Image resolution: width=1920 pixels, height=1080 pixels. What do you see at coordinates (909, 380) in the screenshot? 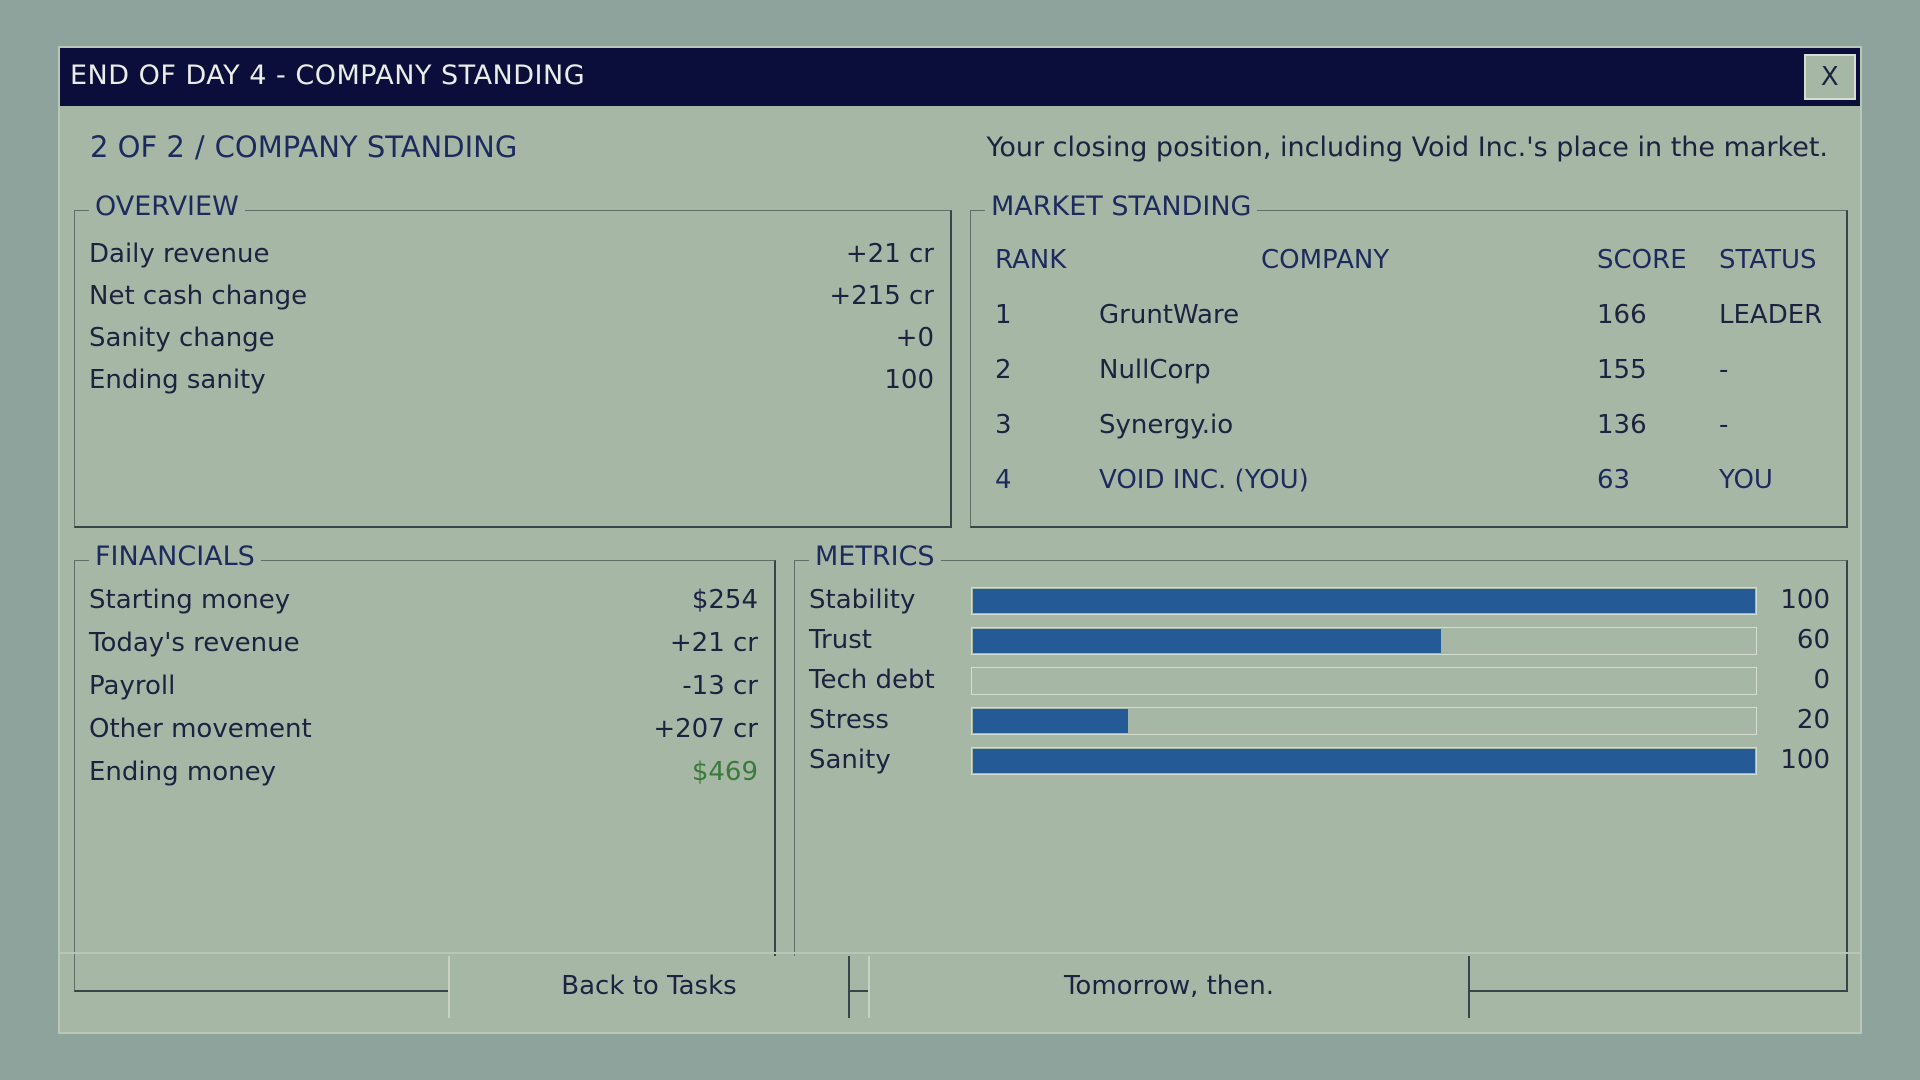
I see `overview-value: 100` at bounding box center [909, 380].